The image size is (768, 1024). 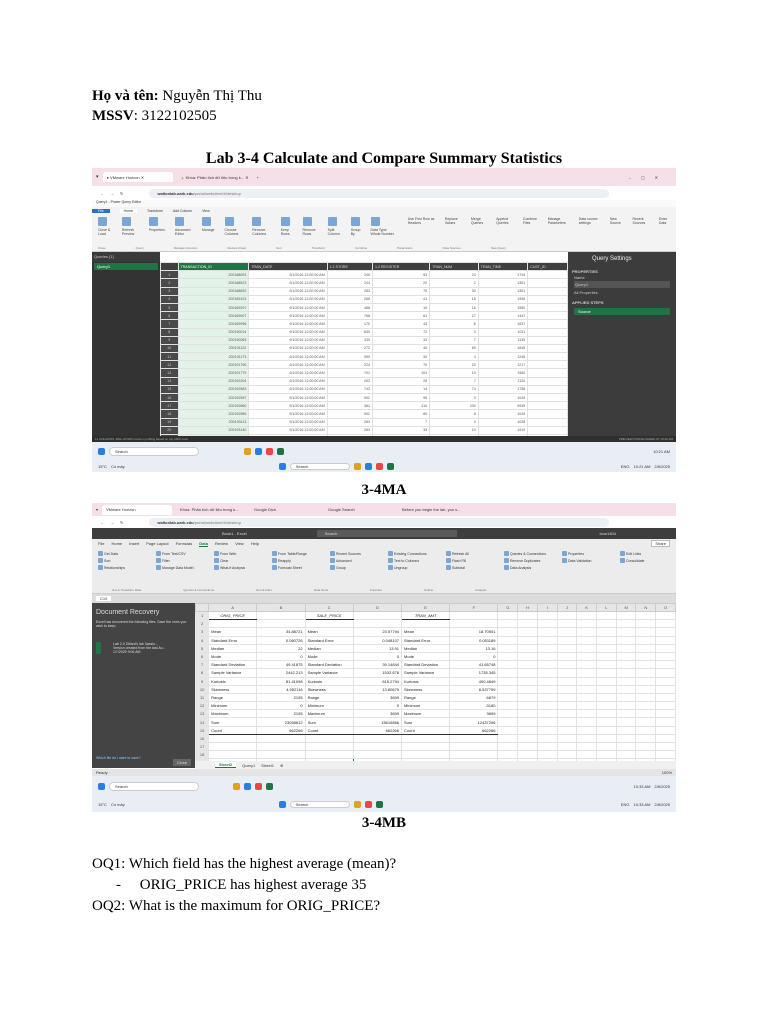 What do you see at coordinates (329, 656) in the screenshot?
I see `cell: Mode` at bounding box center [329, 656].